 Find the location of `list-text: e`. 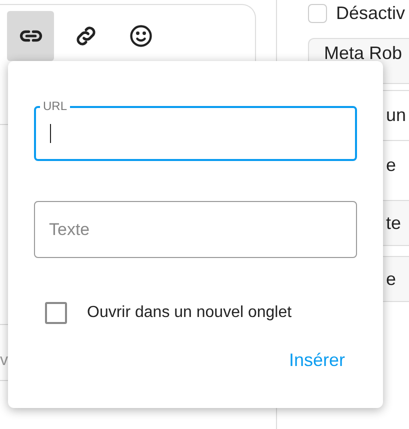

list-text: e is located at coordinates (391, 165).